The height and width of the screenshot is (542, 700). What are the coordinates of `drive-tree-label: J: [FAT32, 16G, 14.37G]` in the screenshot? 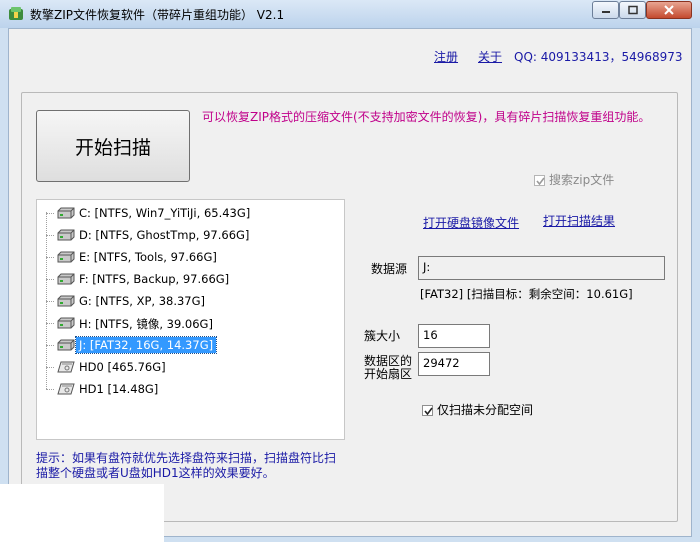 It's located at (146, 345).